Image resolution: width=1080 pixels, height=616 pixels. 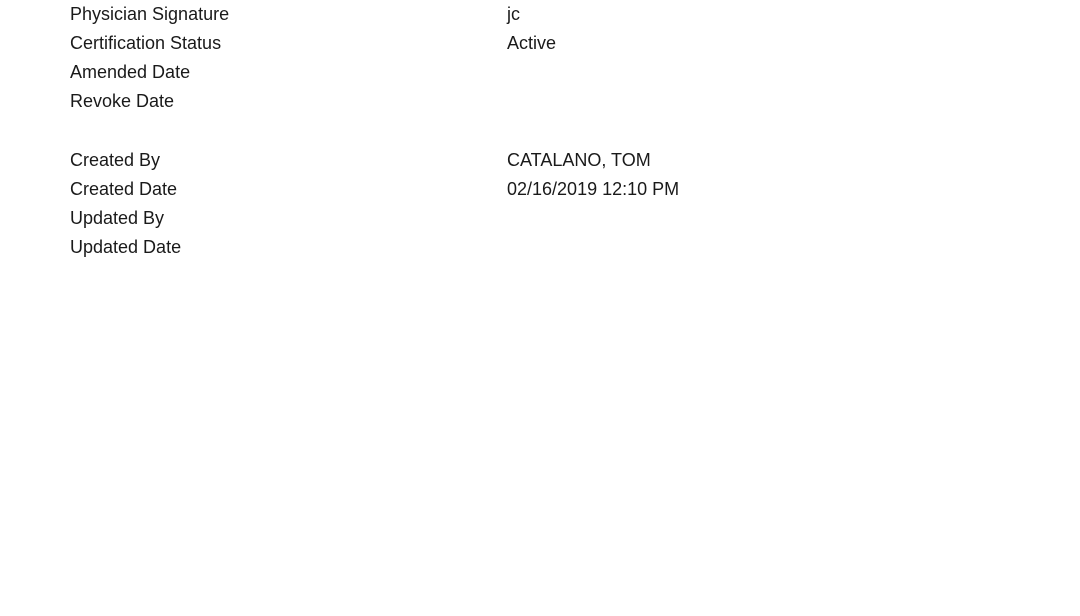 I want to click on created-by-row: Created By CATALANO, TOM, so click(x=520, y=160).